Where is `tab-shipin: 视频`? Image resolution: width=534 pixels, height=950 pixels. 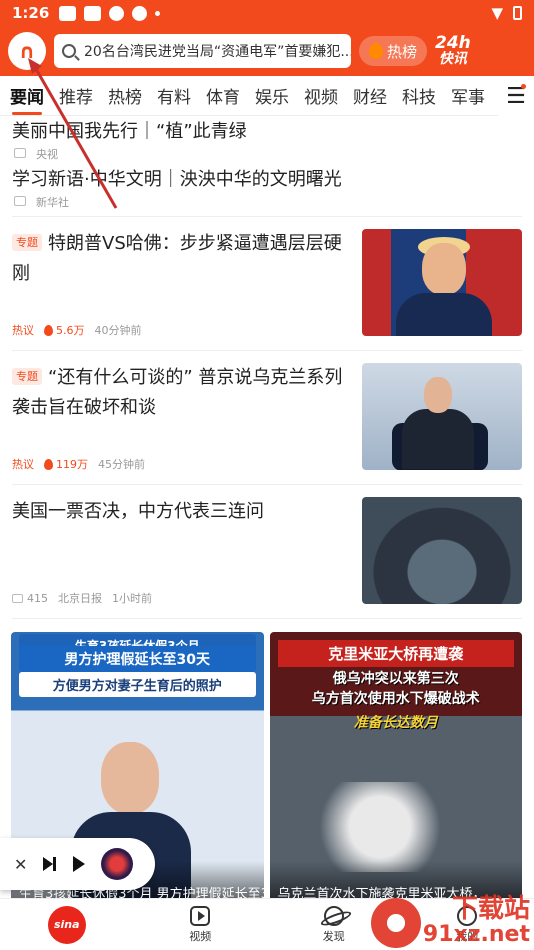
tab-shipin: 视频 is located at coordinates (321, 95).